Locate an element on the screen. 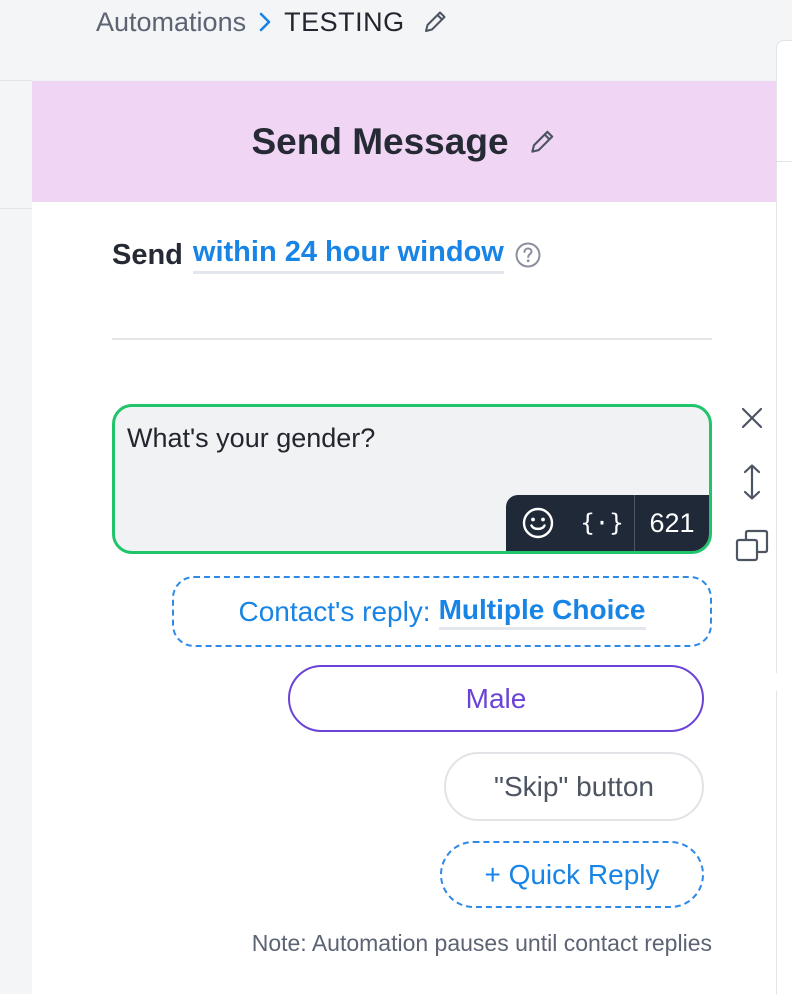 This screenshot has height=994, width=792. card-title: Send Message is located at coordinates (380, 141).